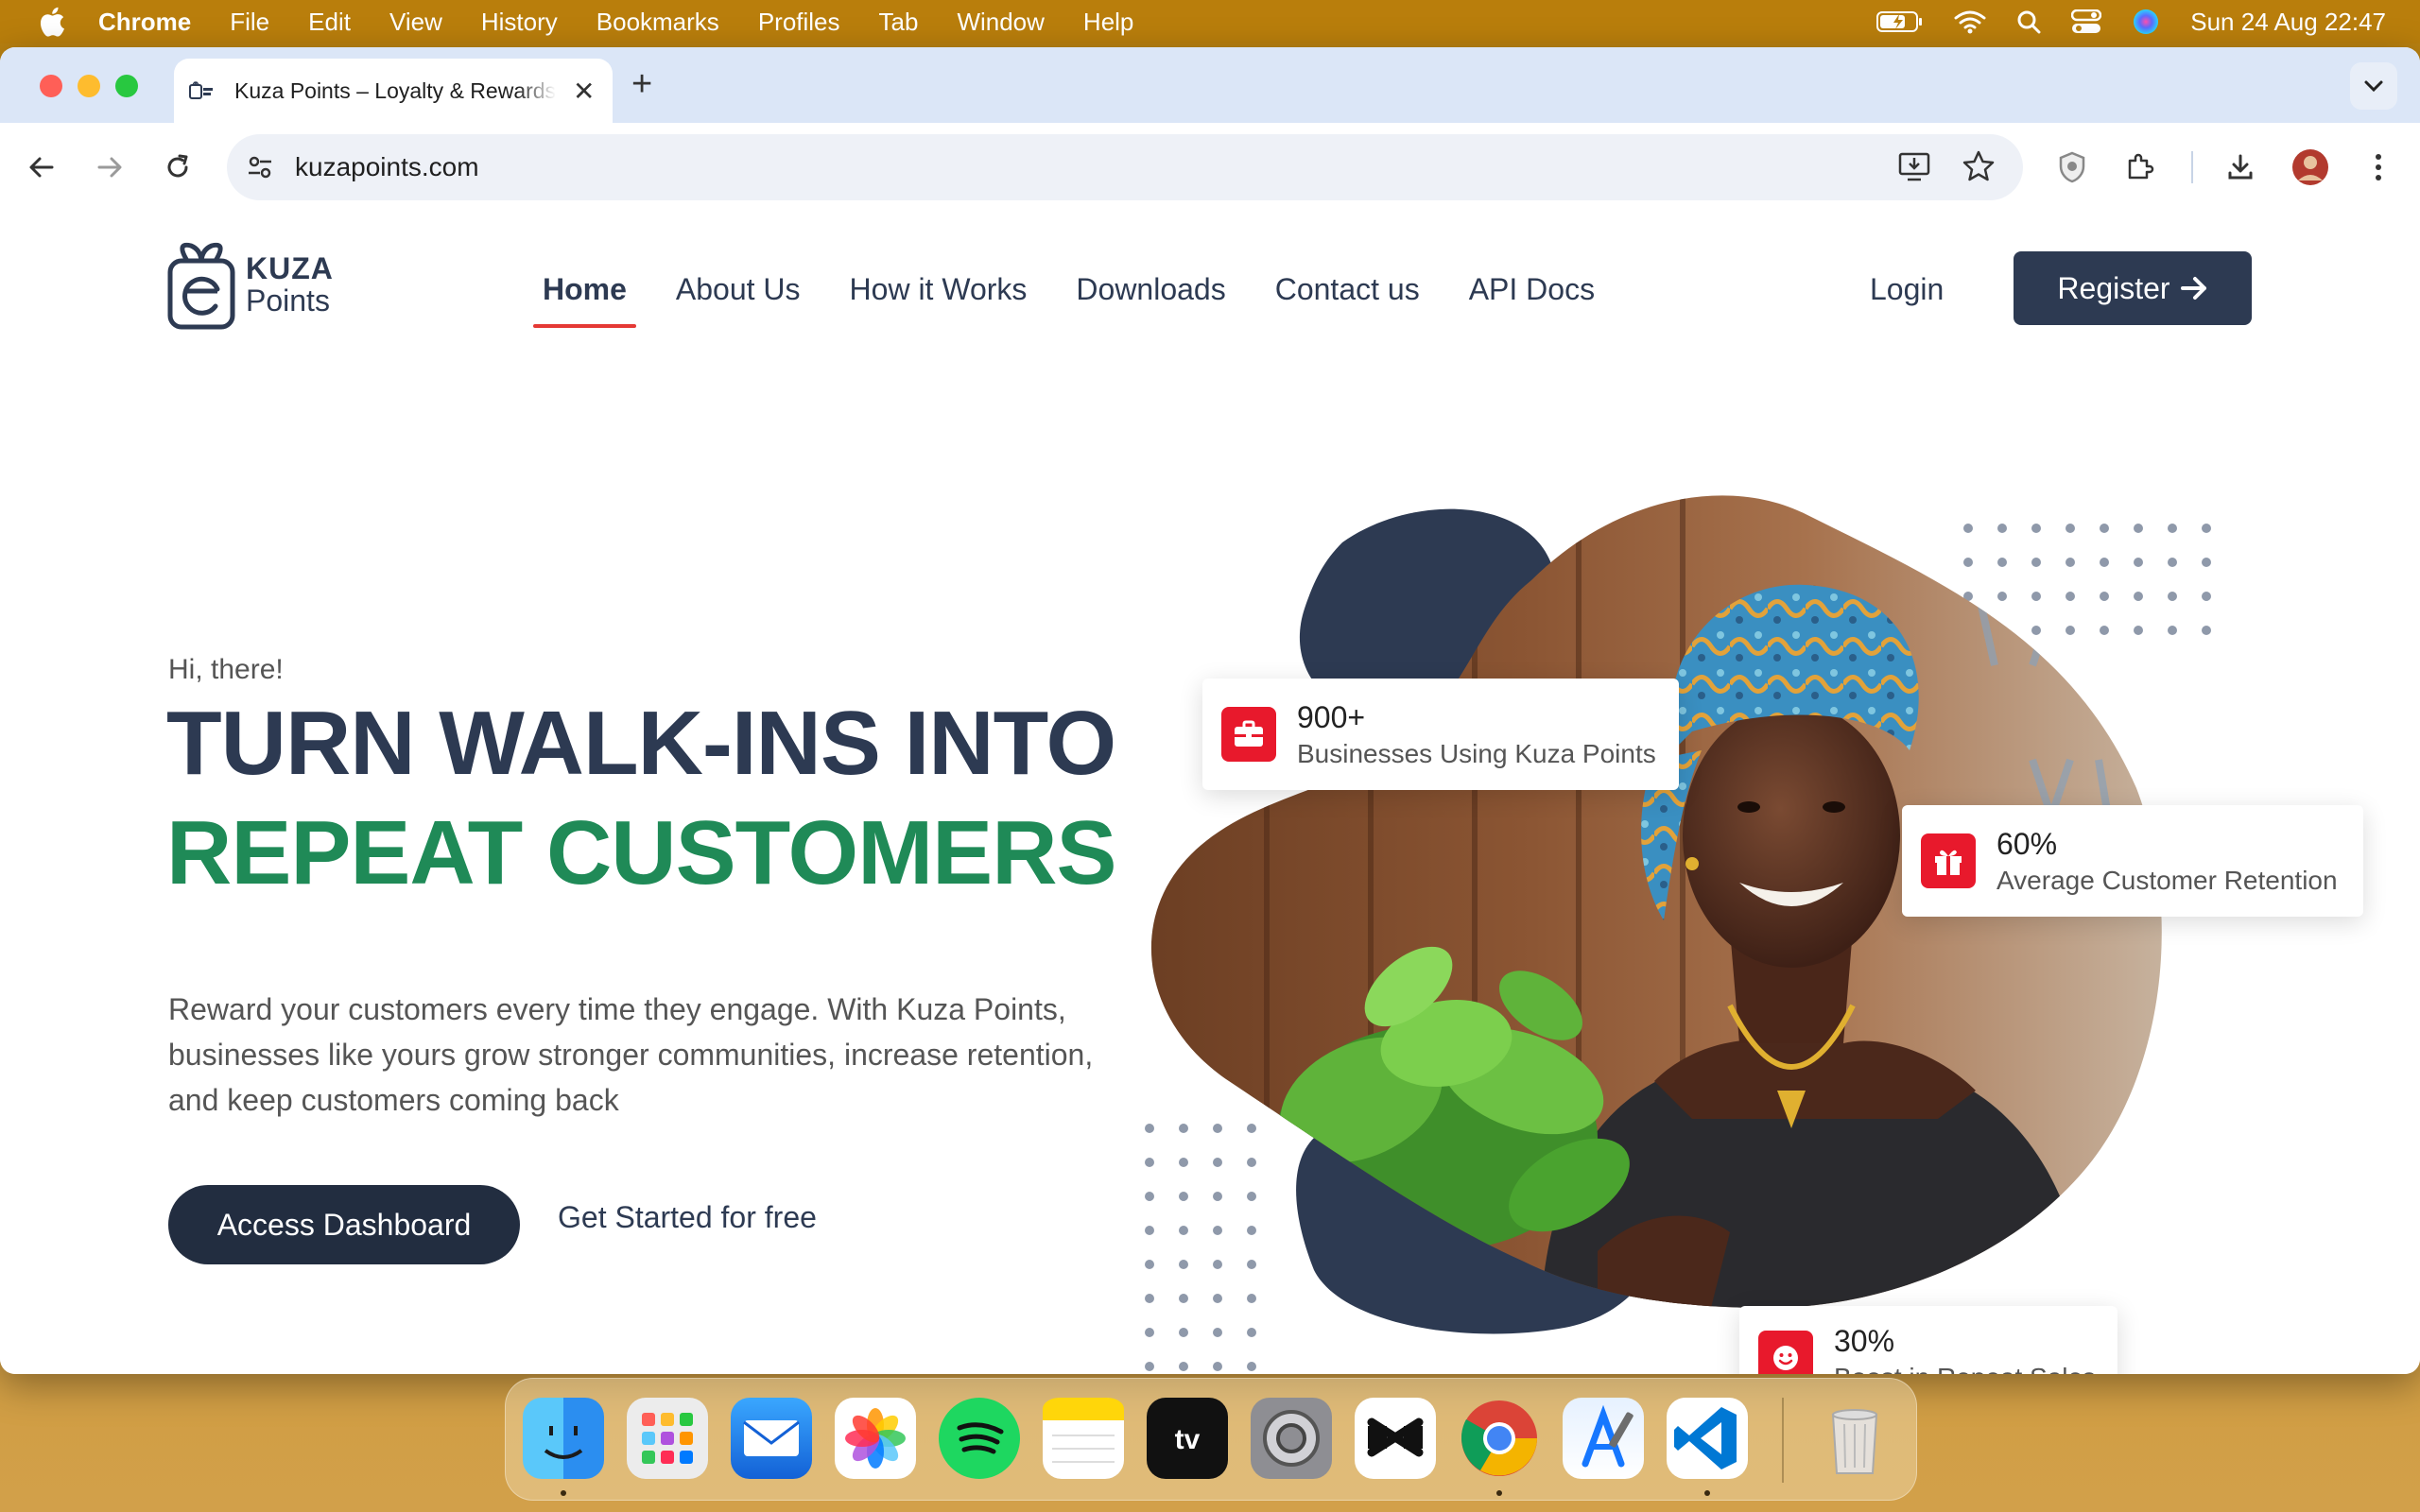 The image size is (2420, 1512). Describe the element at coordinates (2086, 21) in the screenshot. I see `control-center-icon` at that location.